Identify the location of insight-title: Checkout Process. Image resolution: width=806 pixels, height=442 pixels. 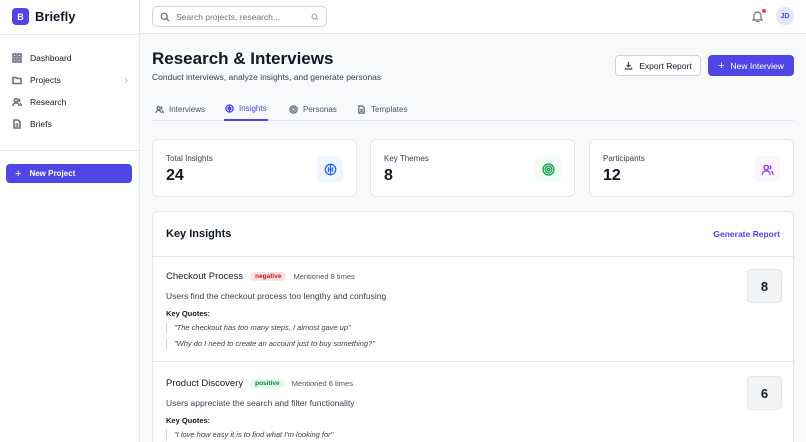
(205, 276).